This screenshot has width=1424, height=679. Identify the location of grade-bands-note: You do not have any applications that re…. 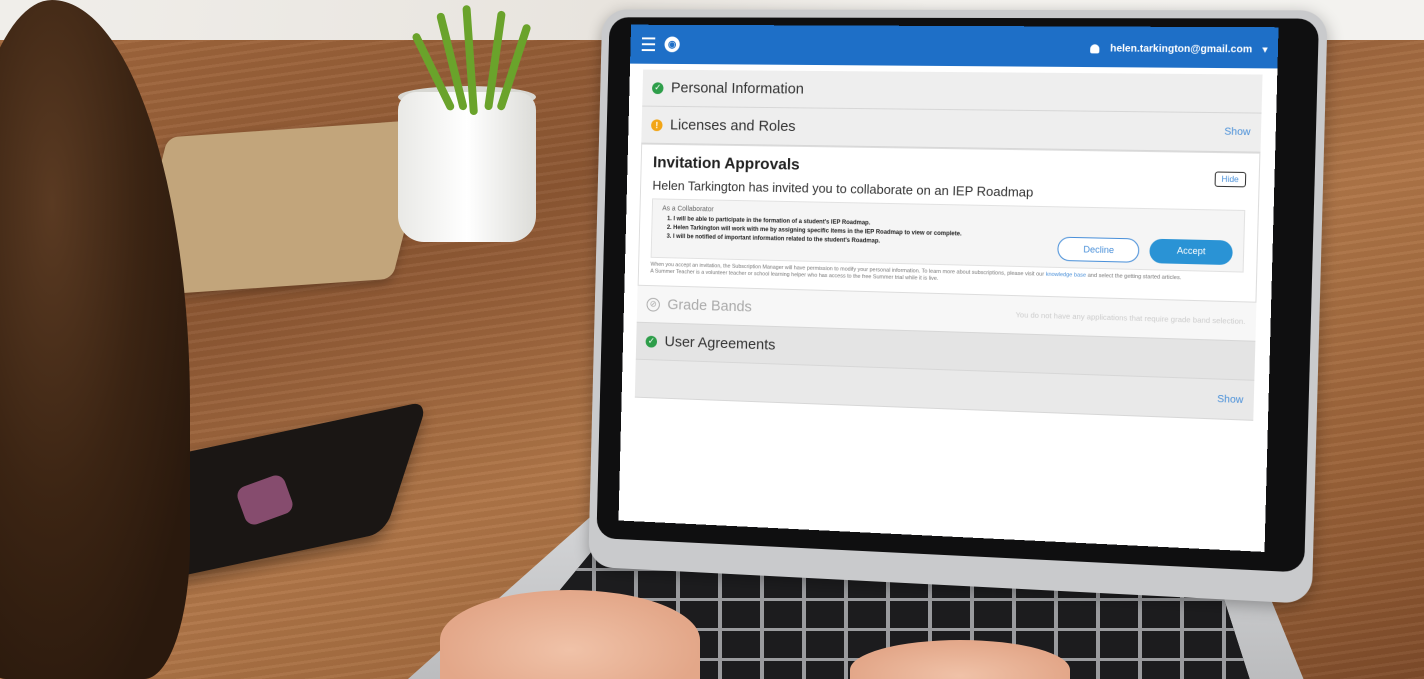
(1130, 318).